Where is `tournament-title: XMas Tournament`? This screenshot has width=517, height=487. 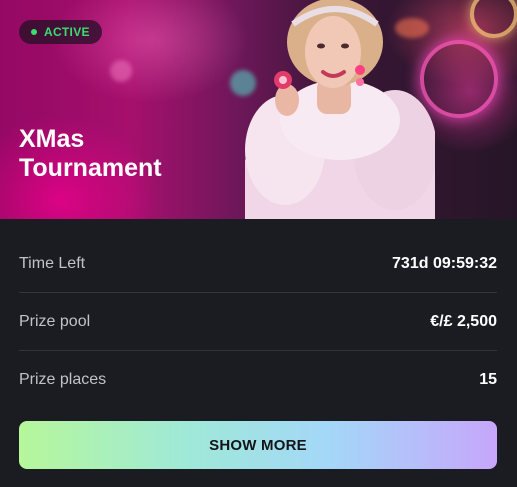 tournament-title: XMas Tournament is located at coordinates (129, 154).